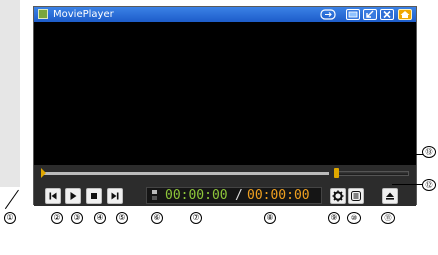  I want to click on next-button, so click(115, 196).